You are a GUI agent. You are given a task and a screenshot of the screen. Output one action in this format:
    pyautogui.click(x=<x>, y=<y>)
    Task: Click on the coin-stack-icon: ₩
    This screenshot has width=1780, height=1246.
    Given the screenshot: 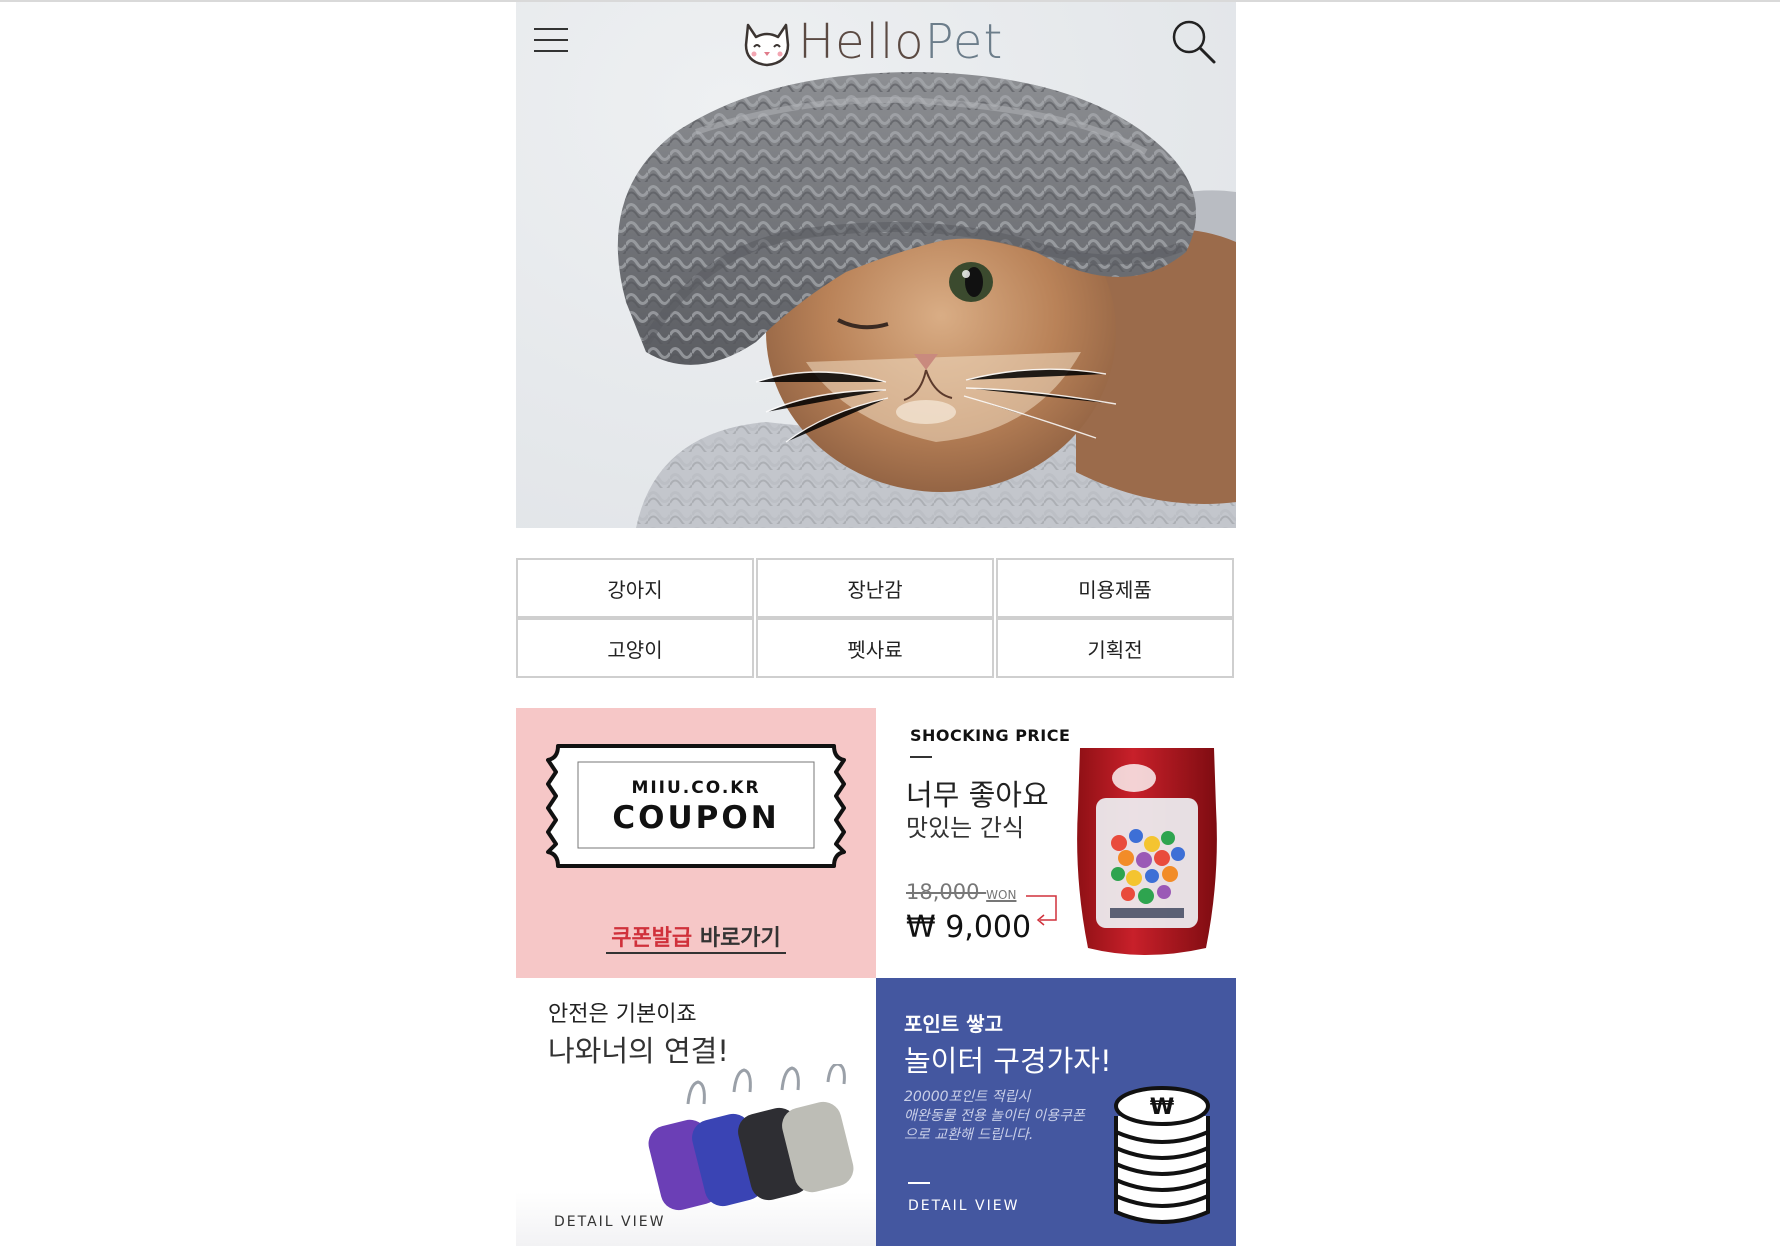 What is the action you would take?
    pyautogui.click(x=1162, y=1155)
    